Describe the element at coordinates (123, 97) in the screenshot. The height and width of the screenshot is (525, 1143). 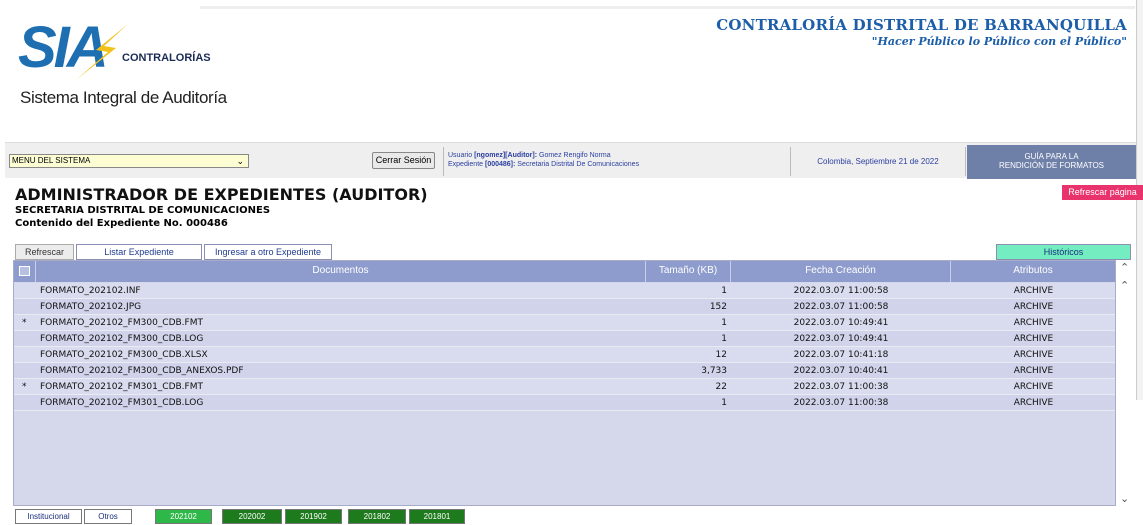
I see `logo-subtitle: Sistema Integral de Auditoría` at that location.